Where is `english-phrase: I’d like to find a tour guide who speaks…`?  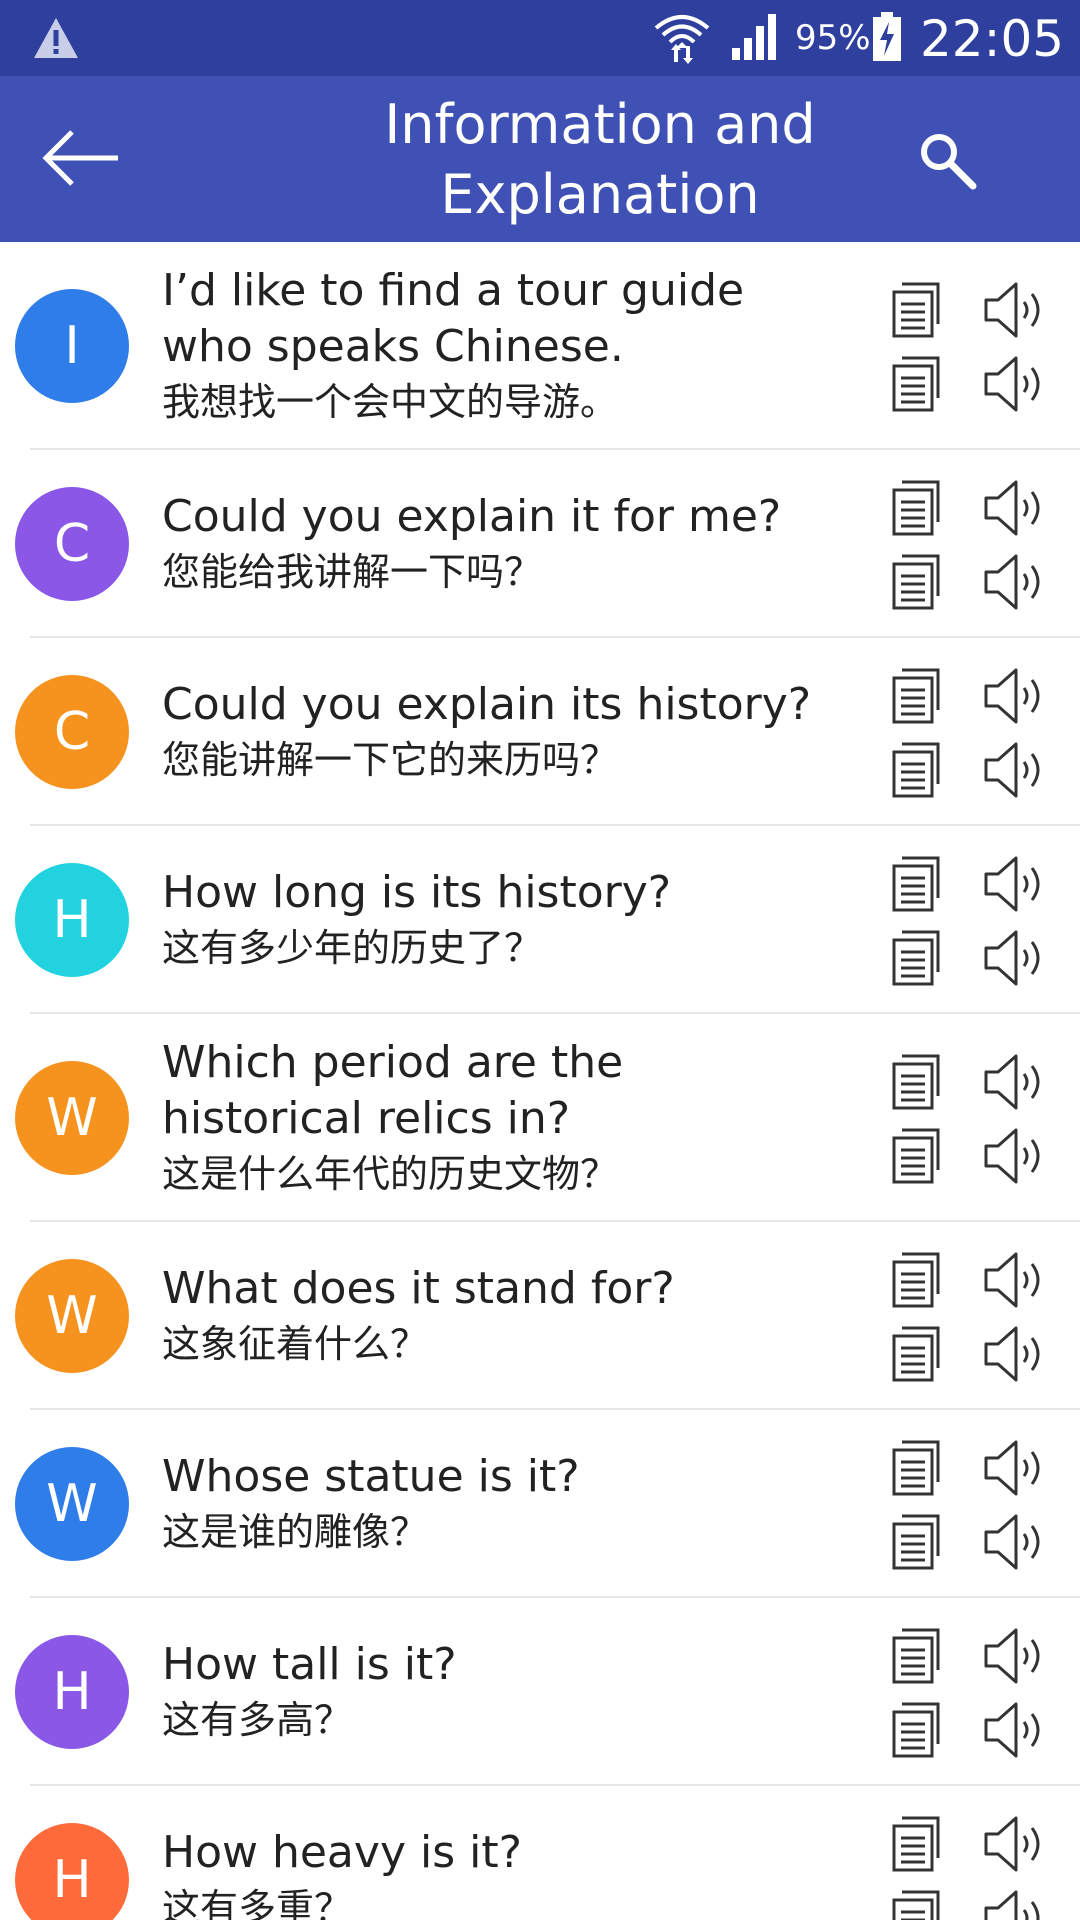 english-phrase: I’d like to find a tour guide who speaks… is located at coordinates (453, 318).